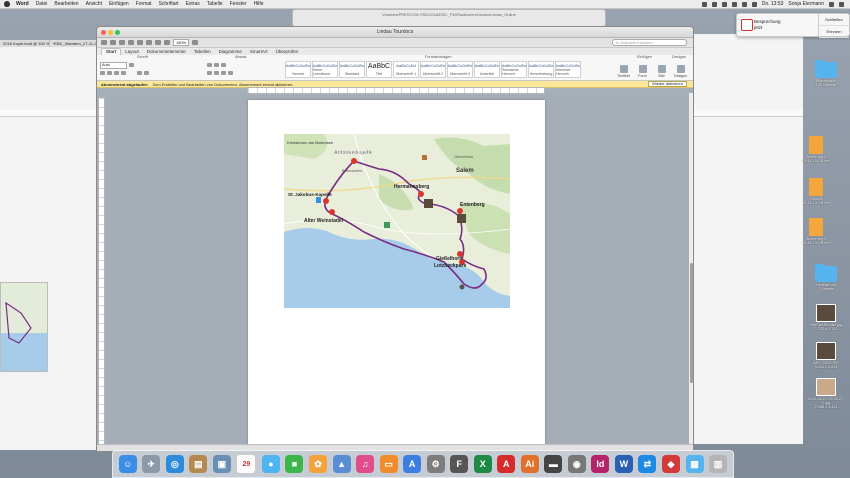 This screenshot has width=850, height=478. What do you see at coordinates (193, 4) in the screenshot?
I see `menu-extras: Extras` at bounding box center [193, 4].